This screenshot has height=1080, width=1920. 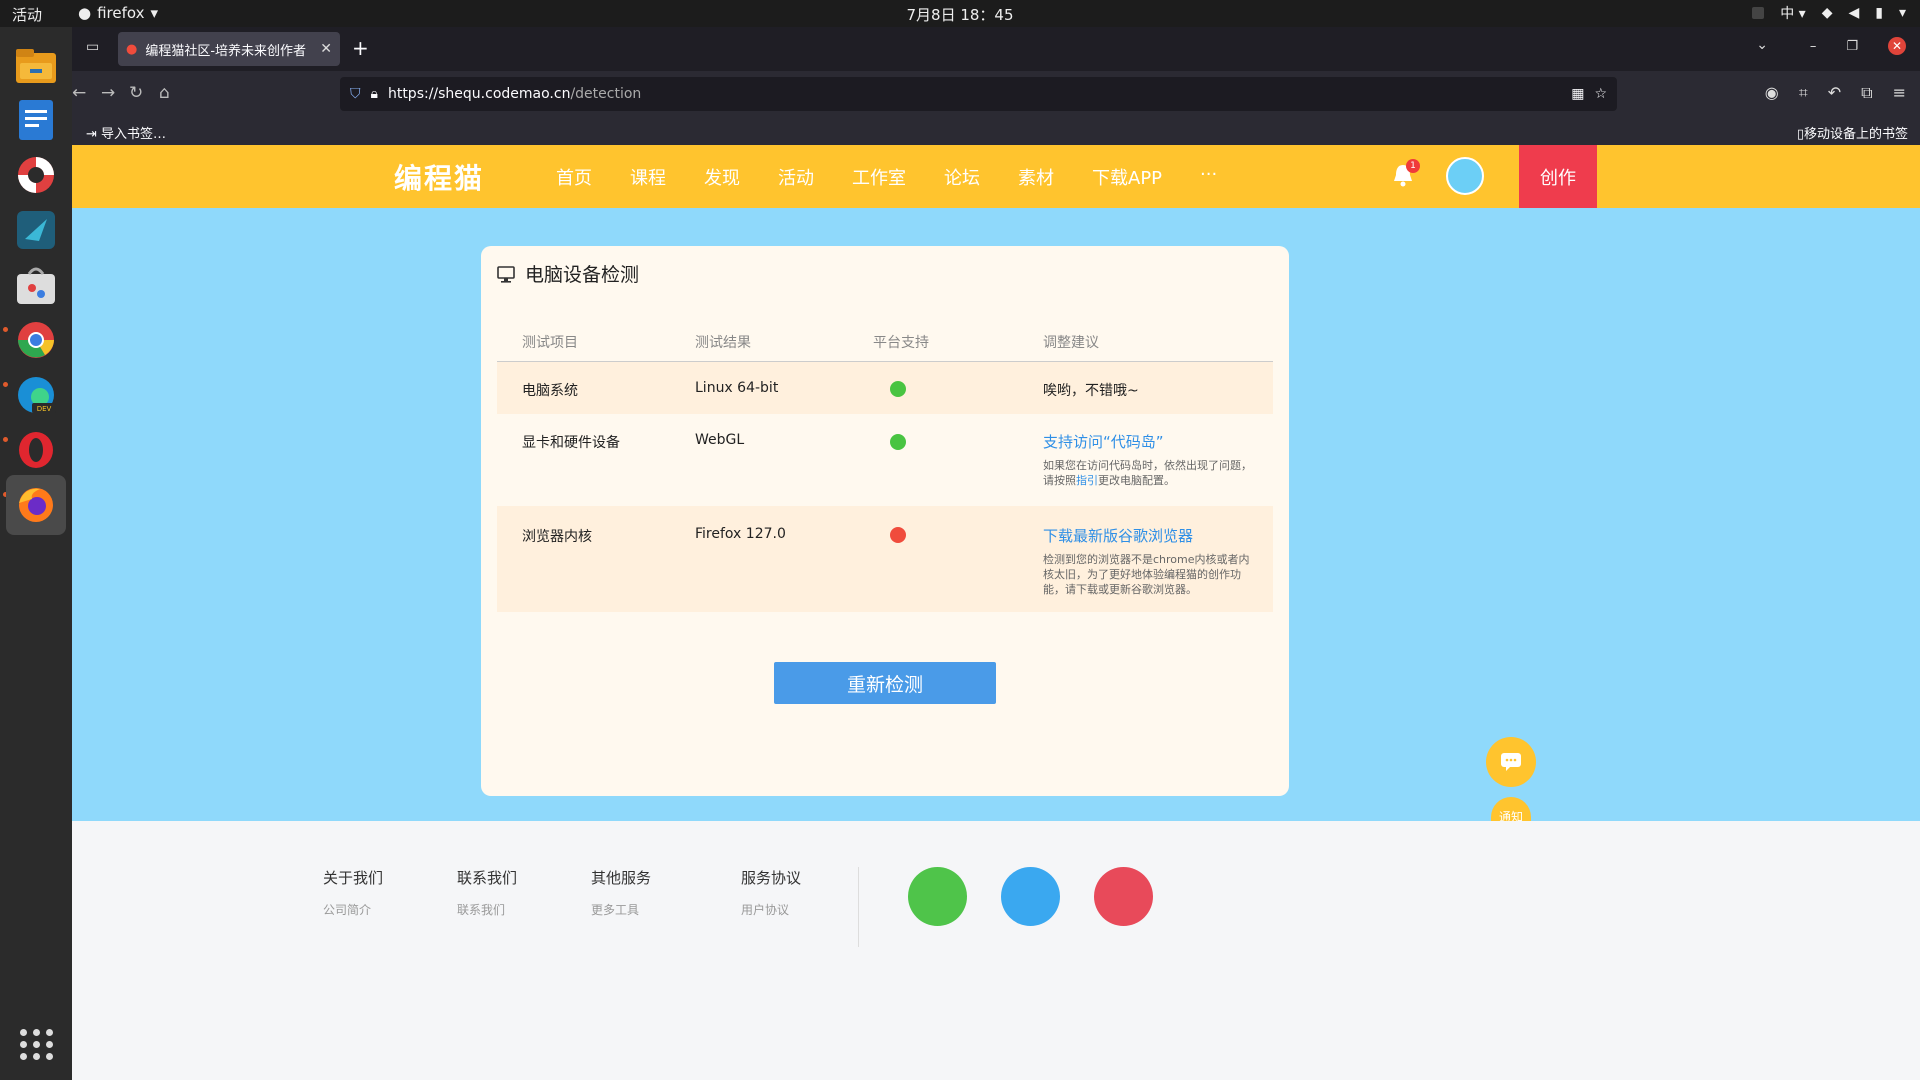 I want to click on nav-forum: 论坛, so click(x=962, y=177).